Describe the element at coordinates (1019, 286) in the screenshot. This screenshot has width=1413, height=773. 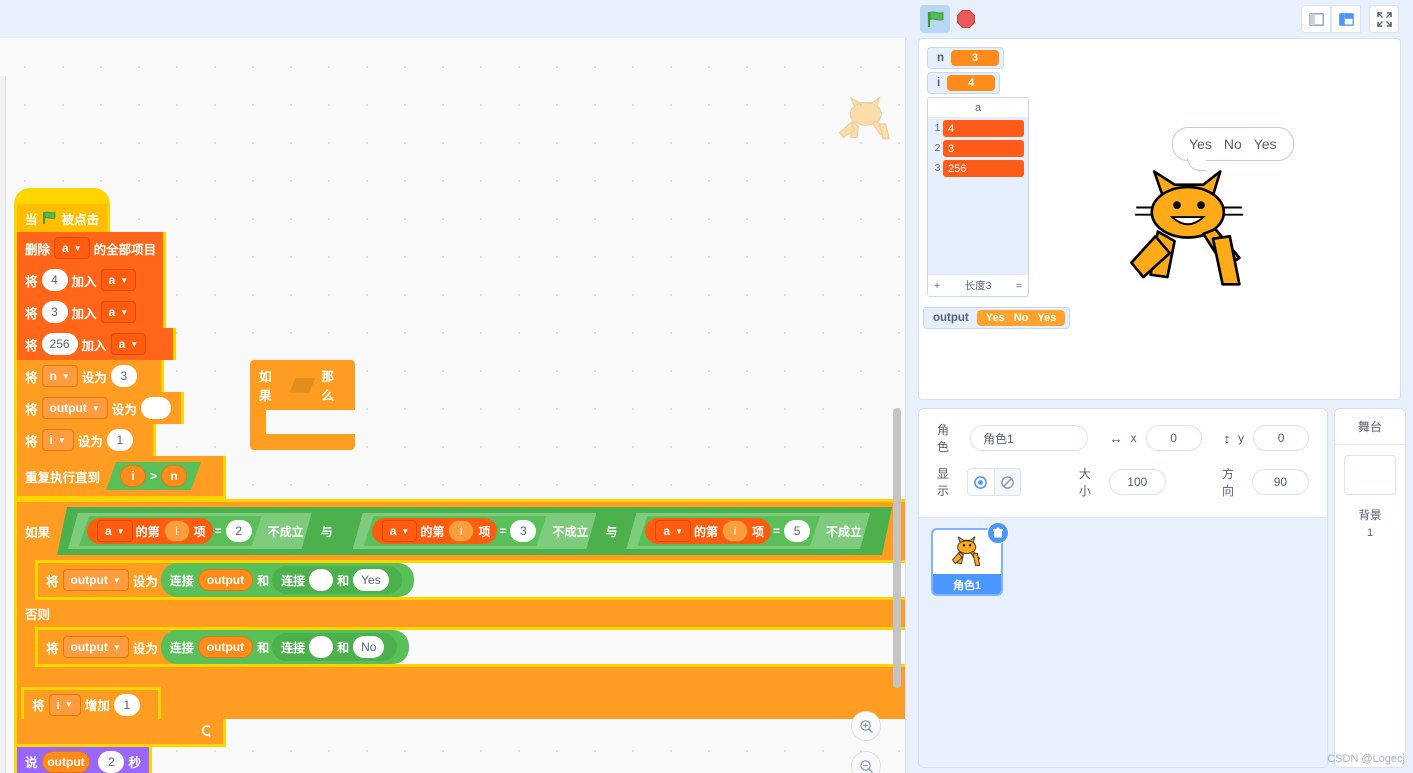
I see `list-resize-handle: =` at that location.